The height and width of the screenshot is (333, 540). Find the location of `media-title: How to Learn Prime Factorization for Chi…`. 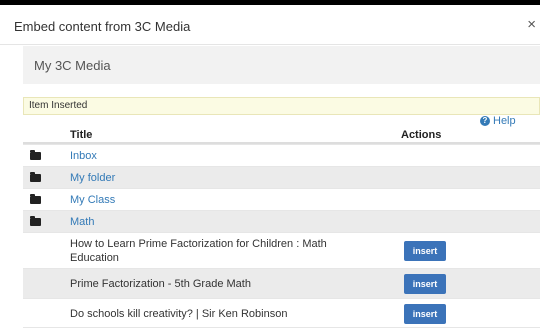

media-title: How to Learn Prime Factorization for Chi… is located at coordinates (198, 251).